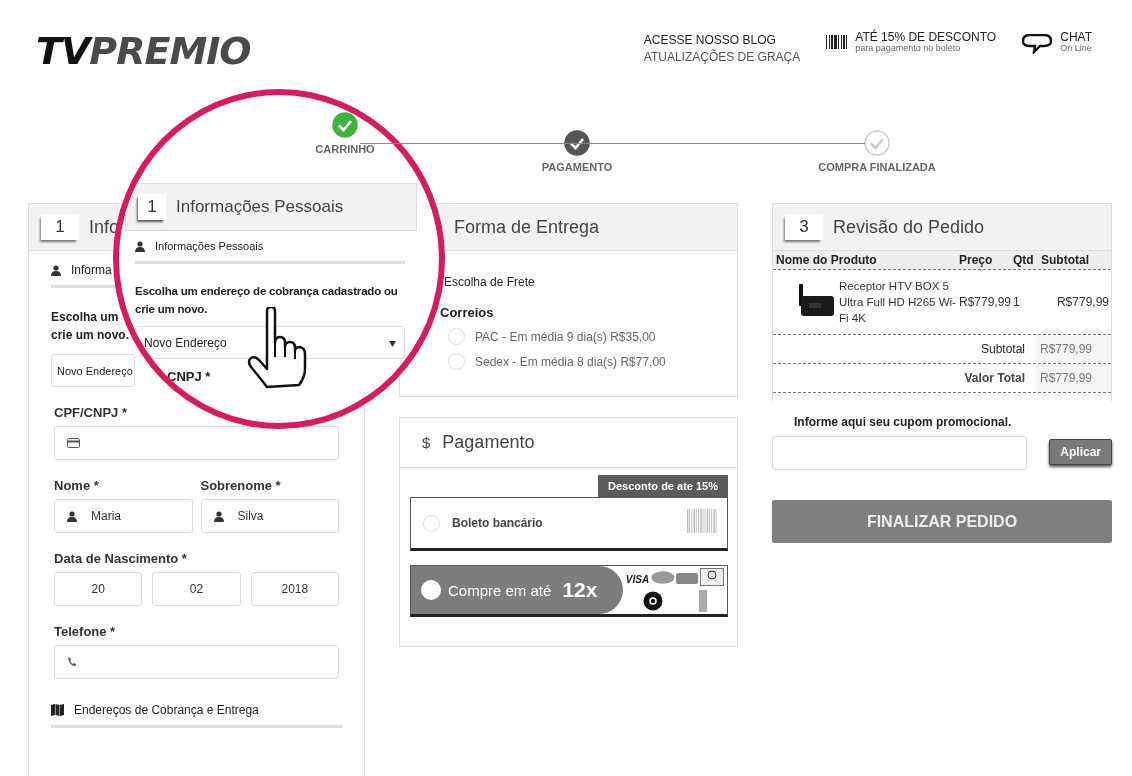  I want to click on step-label: CARRINHO, so click(345, 149).